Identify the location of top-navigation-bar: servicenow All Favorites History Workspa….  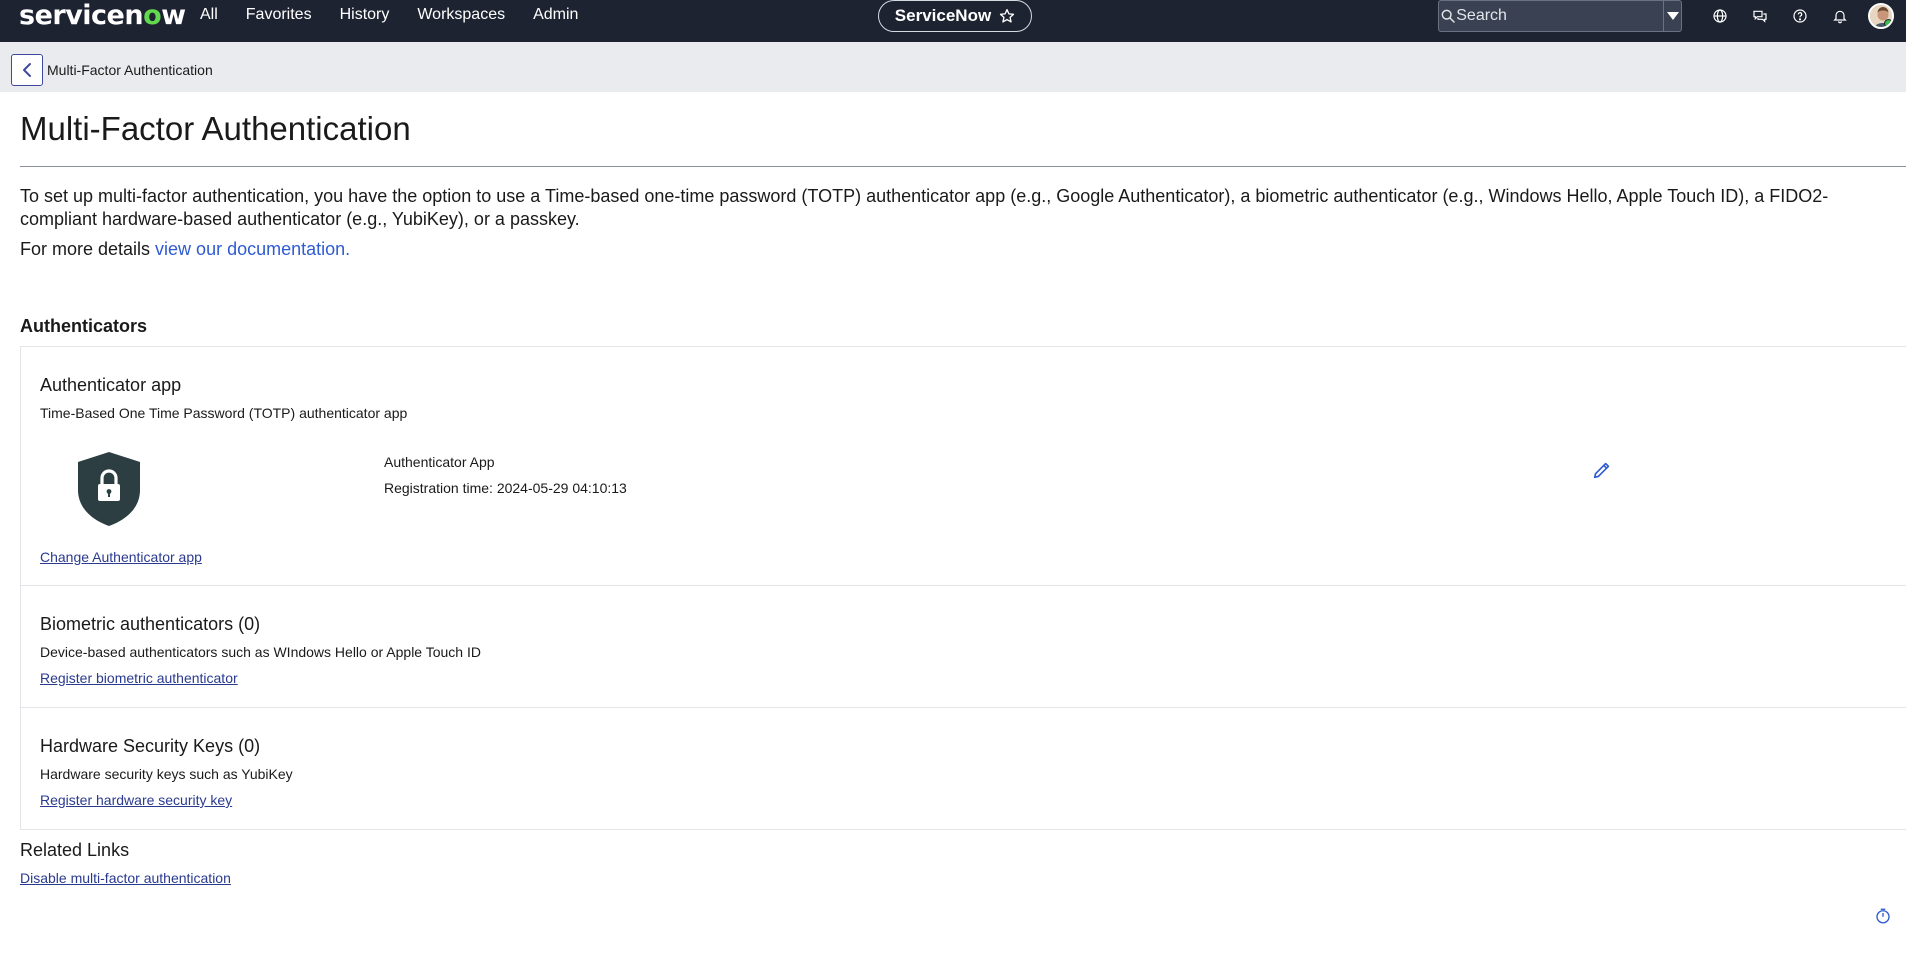
(953, 21).